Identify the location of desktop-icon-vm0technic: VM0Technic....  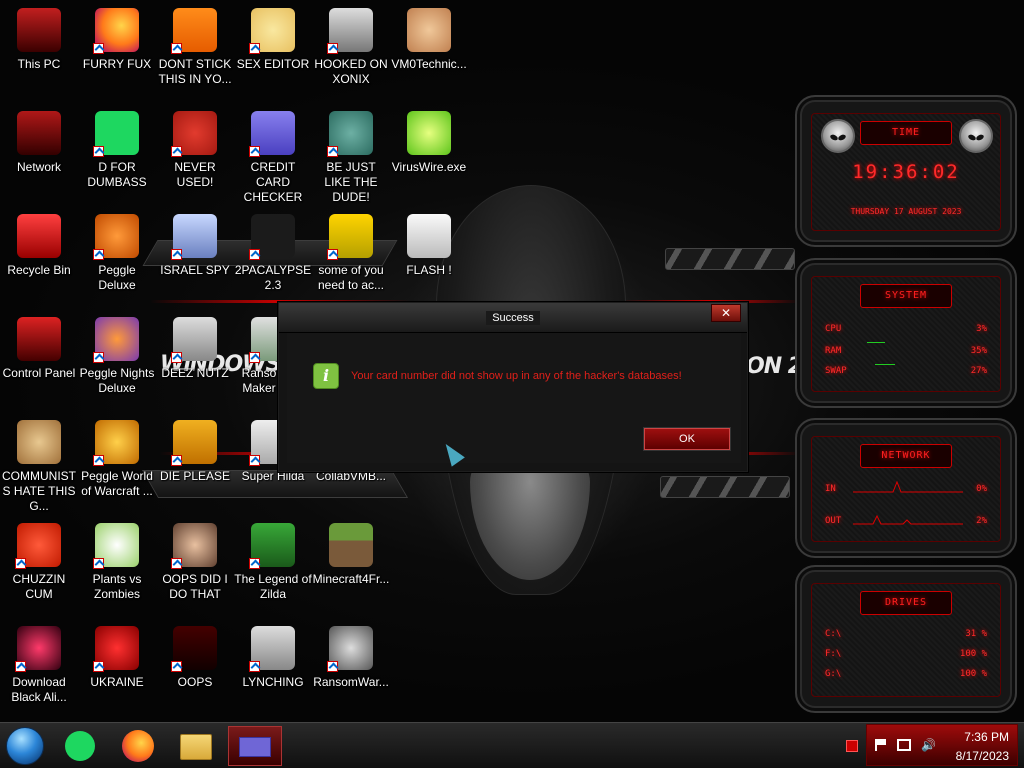
(429, 40).